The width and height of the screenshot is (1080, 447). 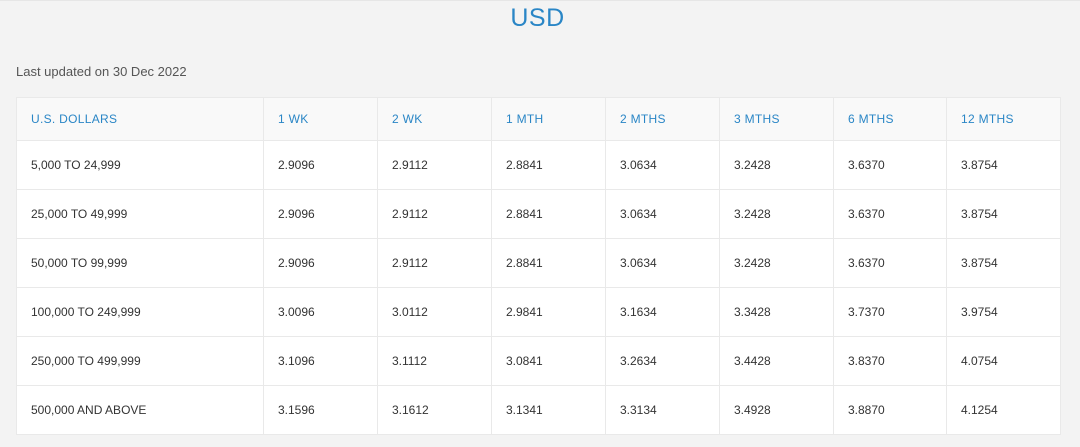 What do you see at coordinates (434, 361) in the screenshot?
I see `rate-cell: 3.1112` at bounding box center [434, 361].